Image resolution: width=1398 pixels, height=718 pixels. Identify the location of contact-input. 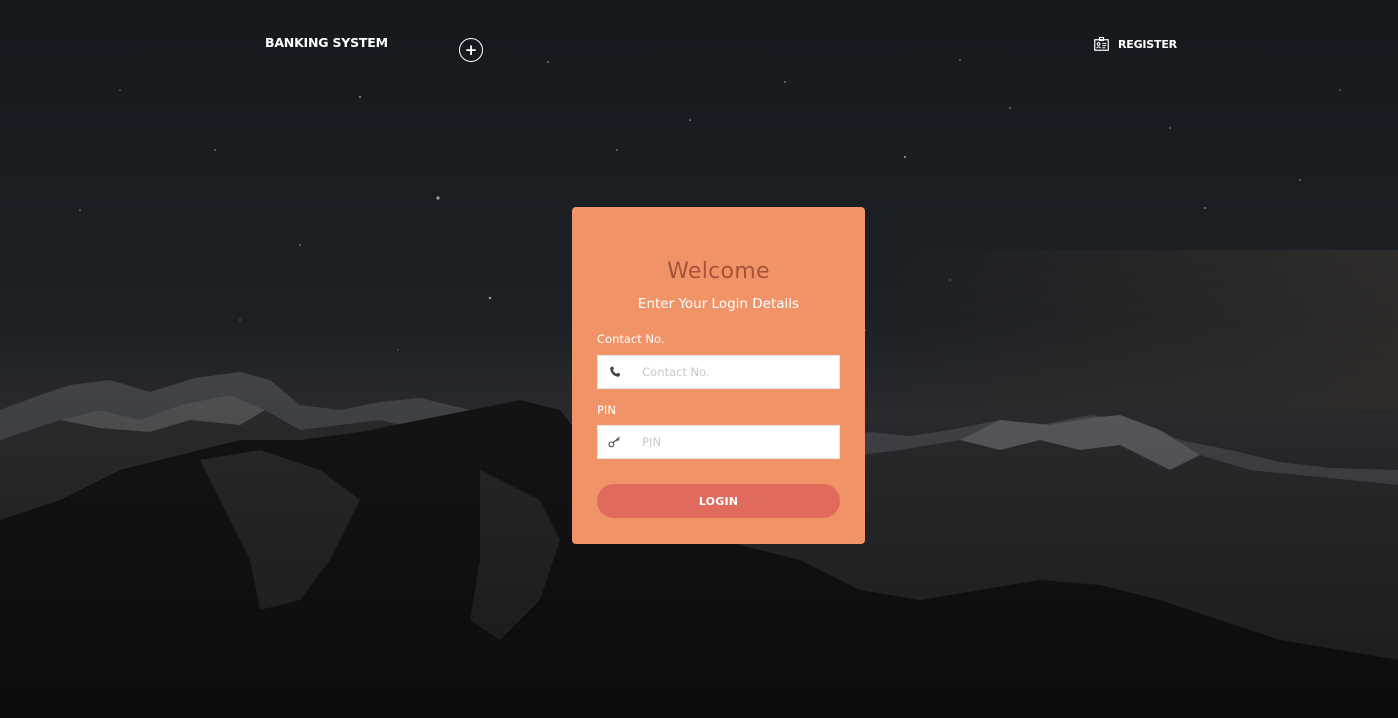
(735, 372).